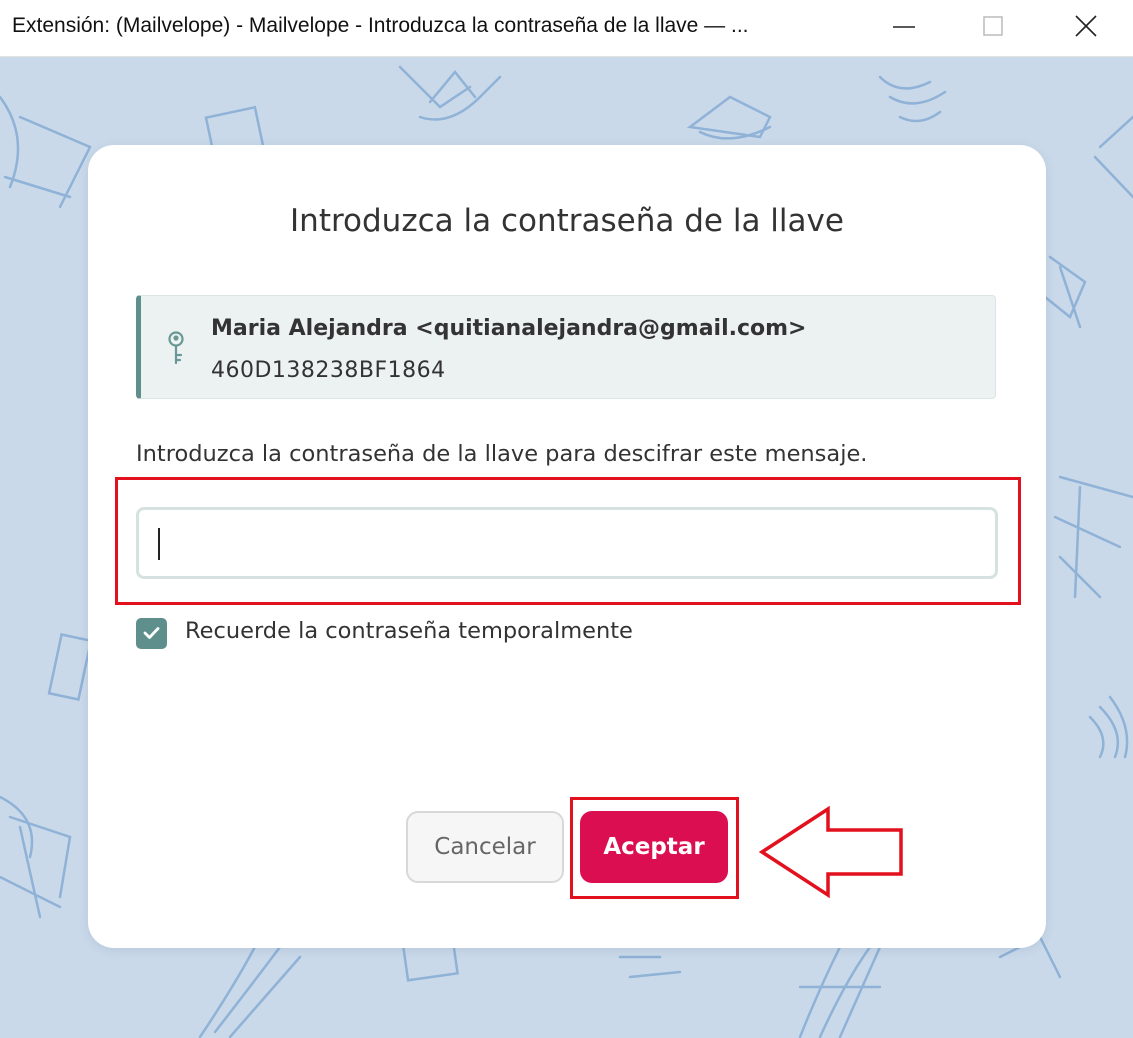 The height and width of the screenshot is (1038, 1133). I want to click on arrow-left-icon, so click(830, 852).